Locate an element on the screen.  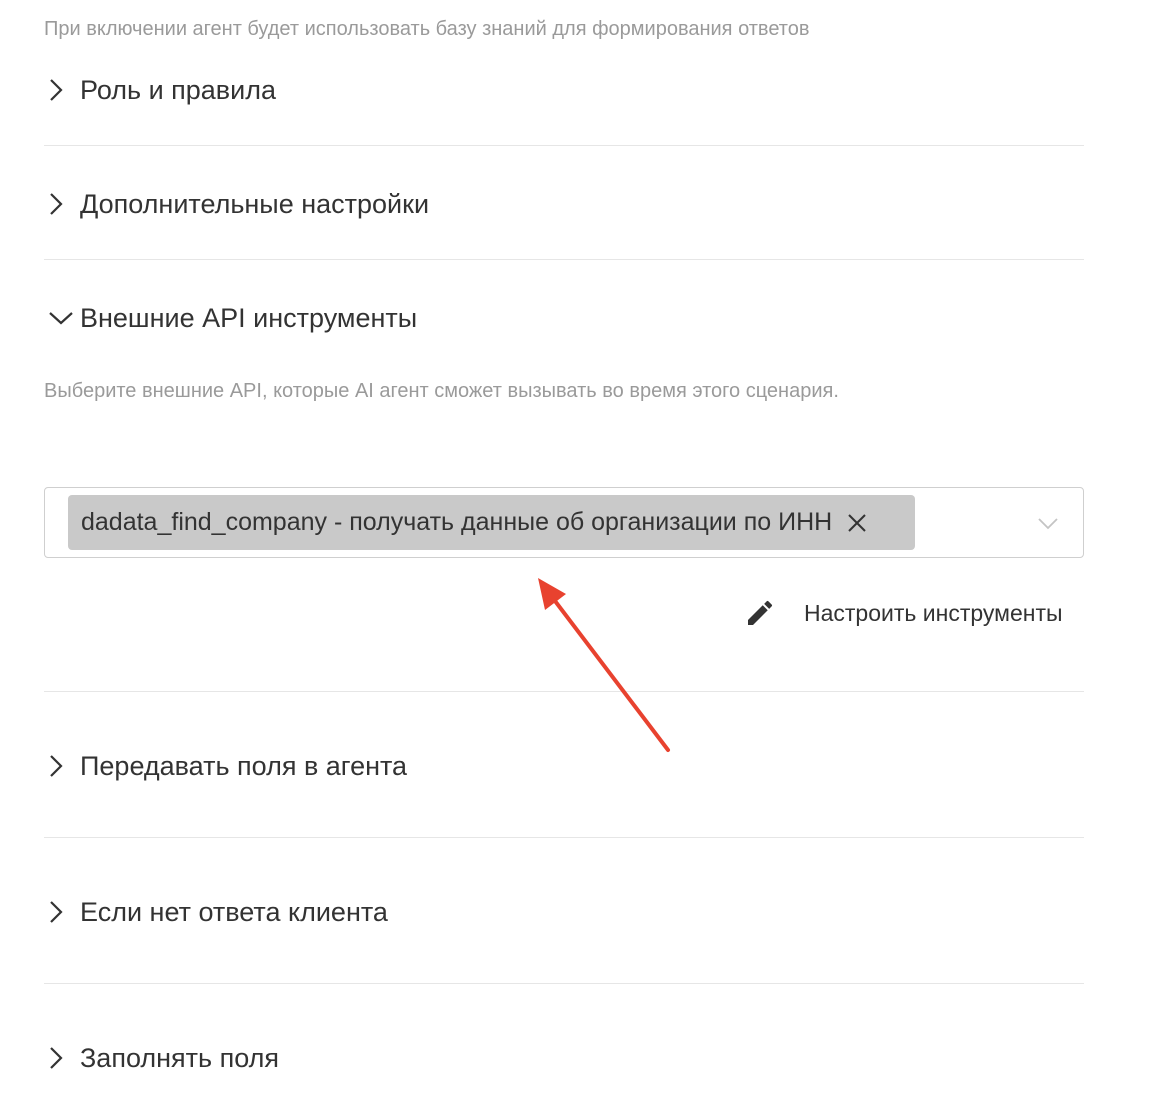
section-pass-fields: Передавать поля в агента is located at coordinates (564, 766).